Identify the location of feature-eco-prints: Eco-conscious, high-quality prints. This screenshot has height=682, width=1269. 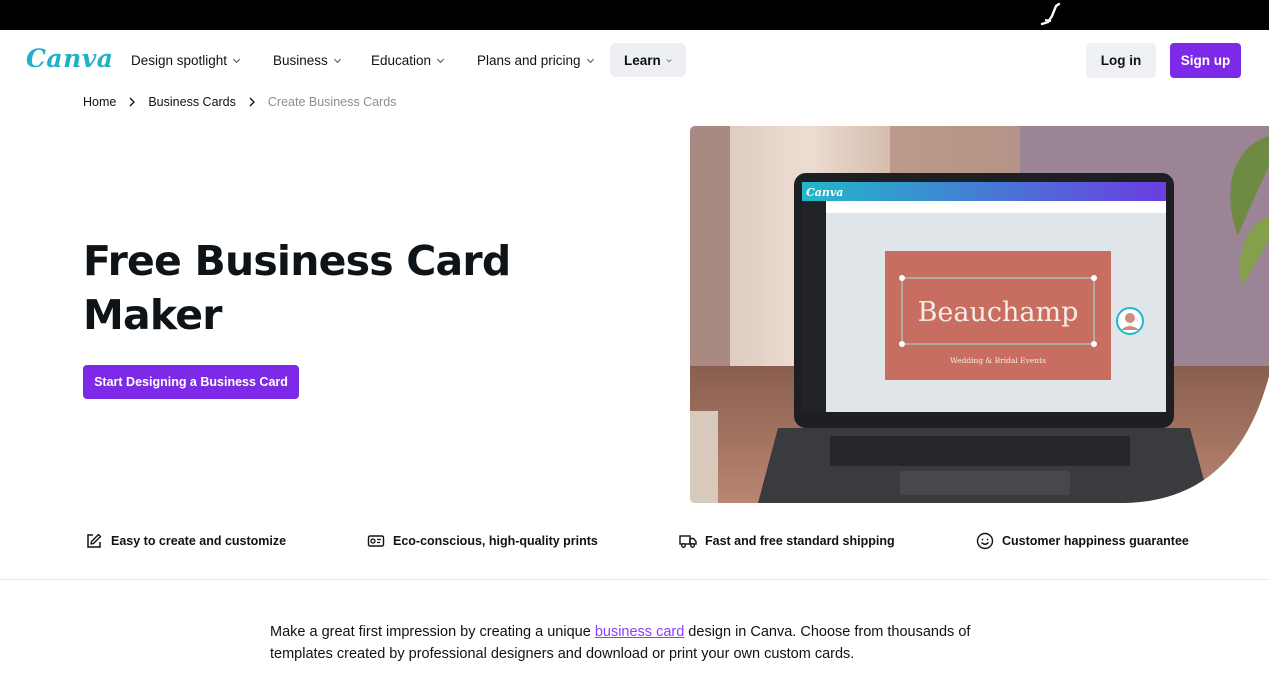
(482, 541).